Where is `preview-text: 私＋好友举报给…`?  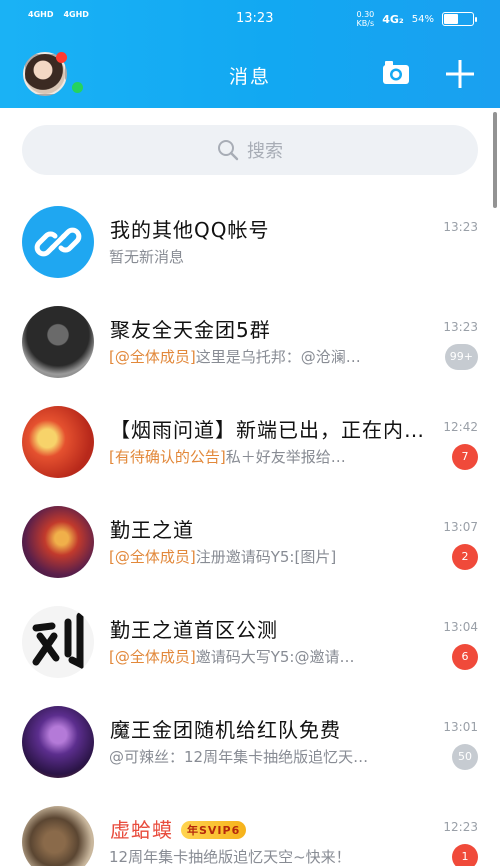 preview-text: 私＋好友举报给… is located at coordinates (285, 457).